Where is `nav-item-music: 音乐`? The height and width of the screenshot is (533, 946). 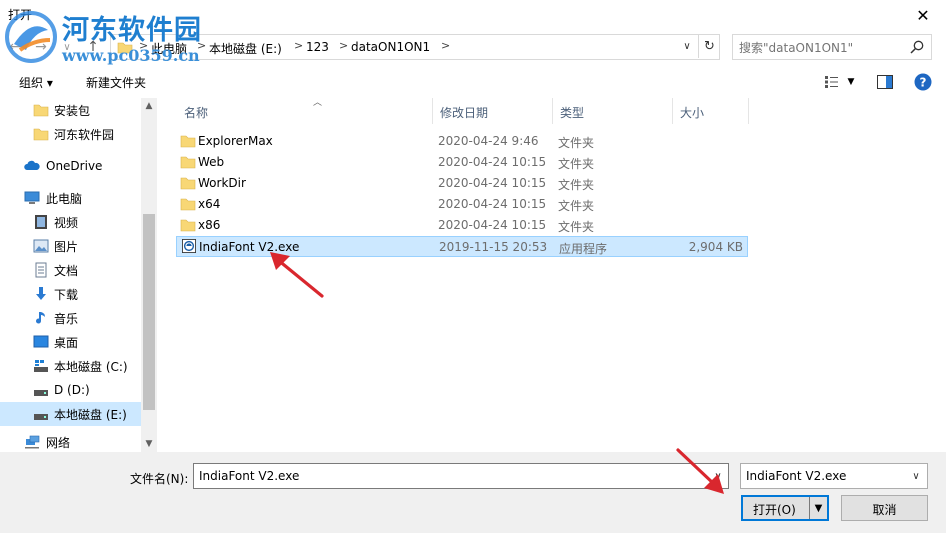
nav-item-music: 音乐 is located at coordinates (70, 318).